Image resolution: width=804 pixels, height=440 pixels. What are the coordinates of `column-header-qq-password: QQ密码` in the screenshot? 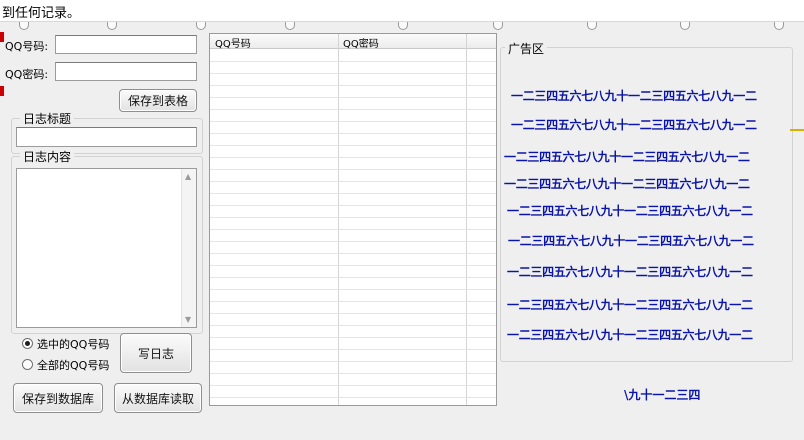 It's located at (361, 42).